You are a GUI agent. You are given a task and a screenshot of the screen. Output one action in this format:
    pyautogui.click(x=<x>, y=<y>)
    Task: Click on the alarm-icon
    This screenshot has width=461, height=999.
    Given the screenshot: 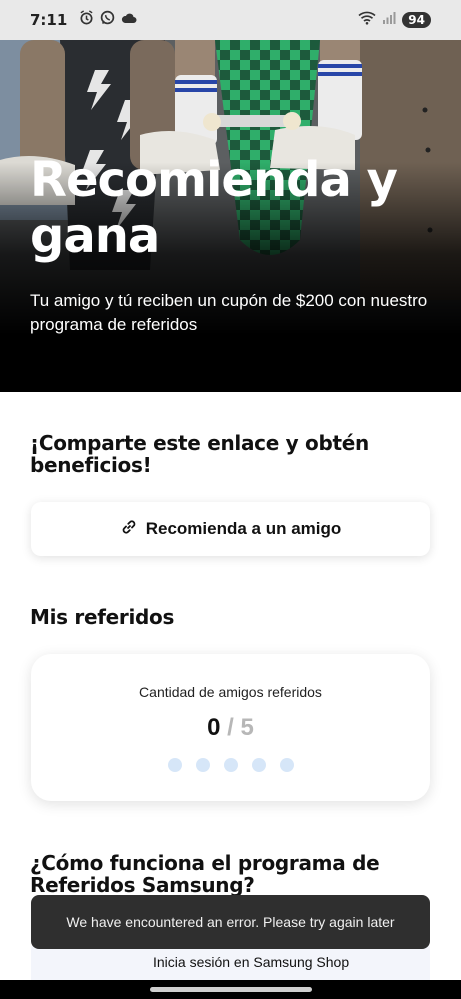 What is the action you would take?
    pyautogui.click(x=86, y=20)
    